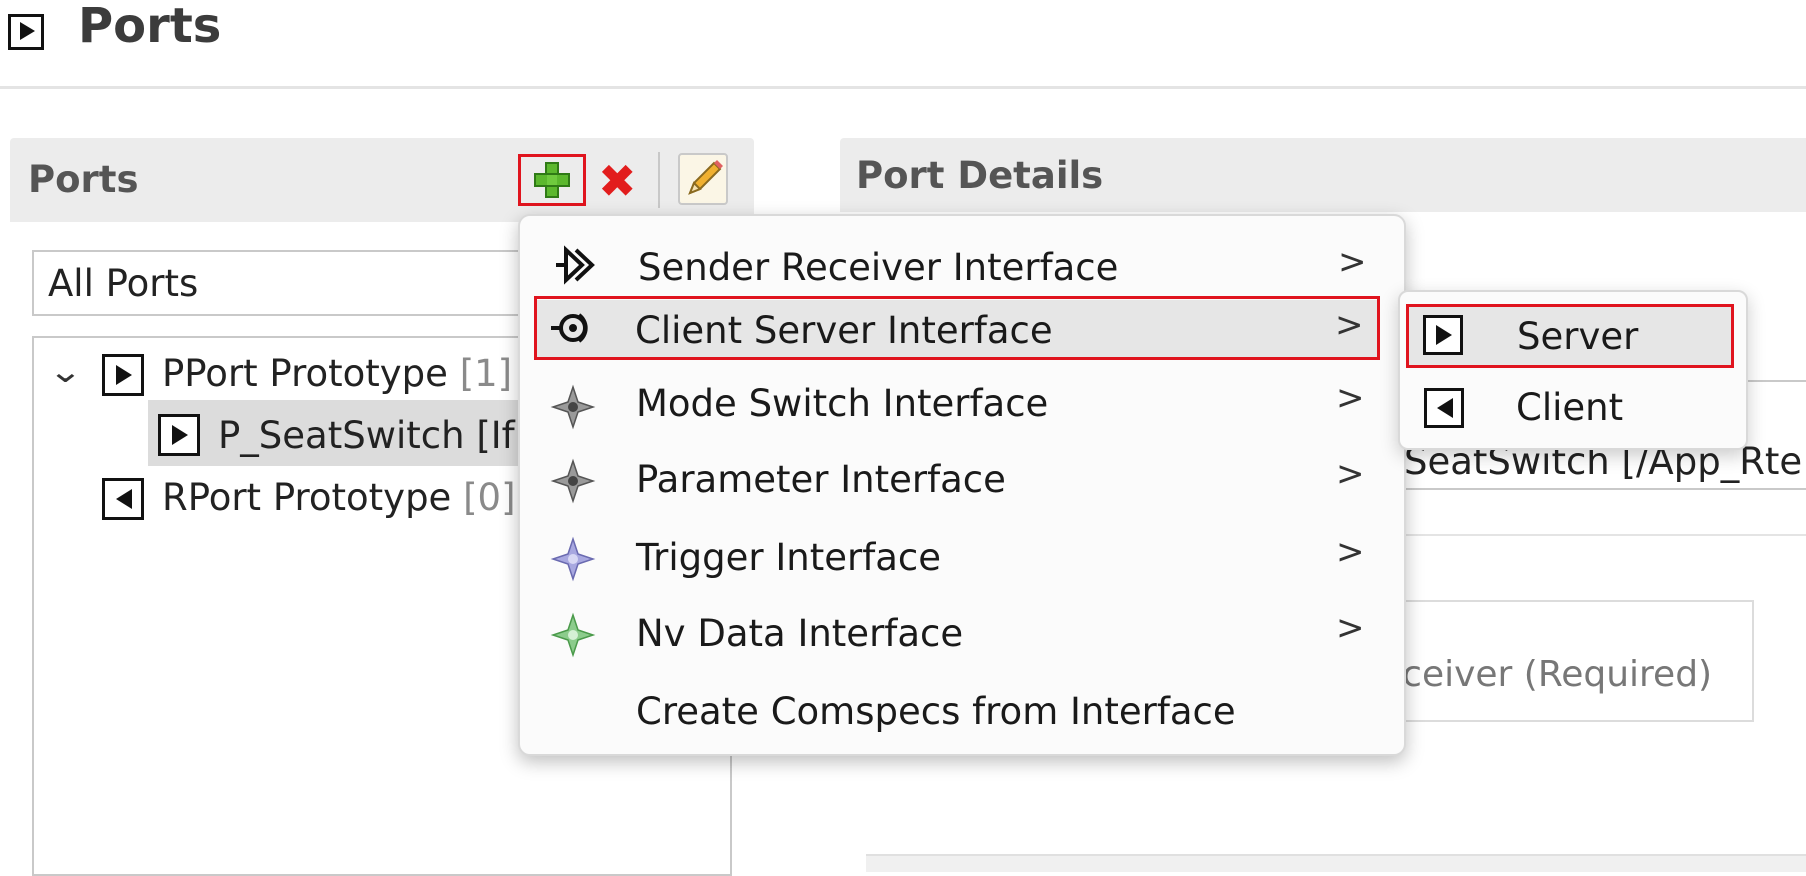  I want to click on menu-item-mode-switch: Mode Switch Interface >, so click(962, 408).